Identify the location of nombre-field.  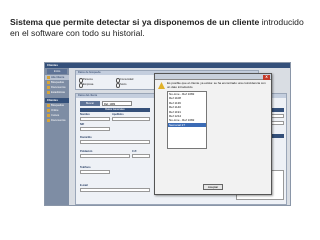
(95, 119).